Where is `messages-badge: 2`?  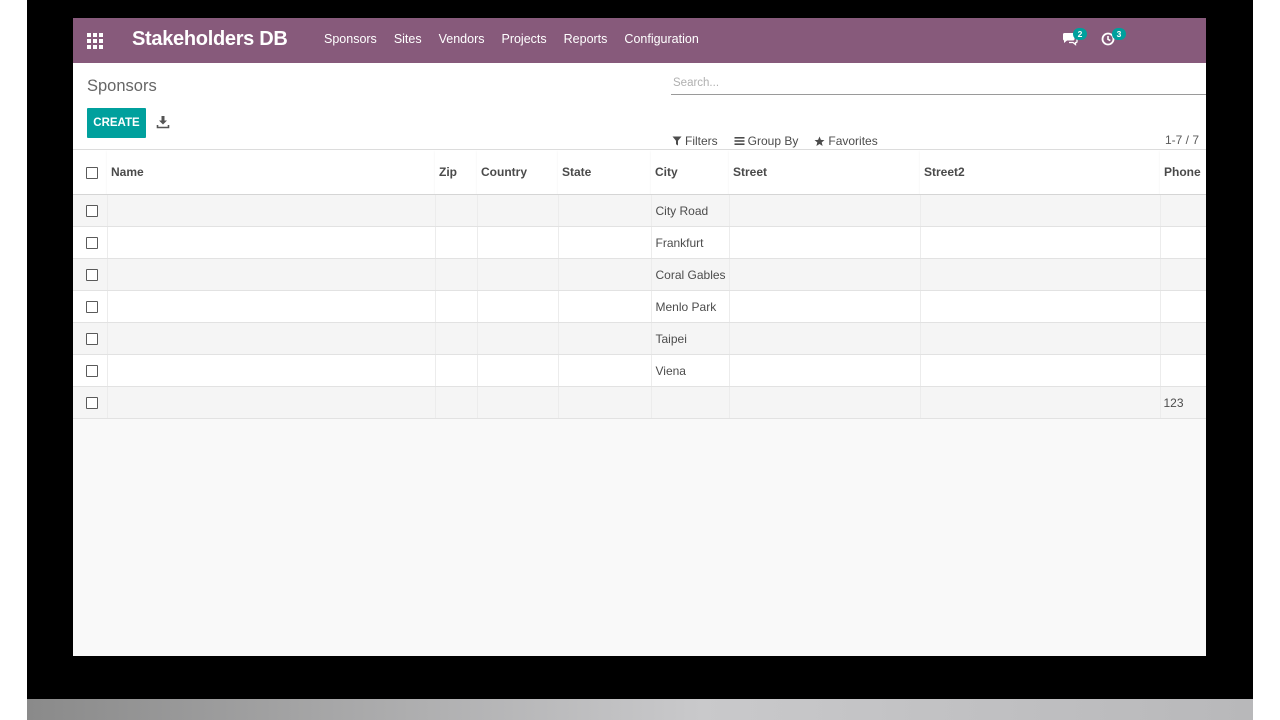
messages-badge: 2 is located at coordinates (1080, 34).